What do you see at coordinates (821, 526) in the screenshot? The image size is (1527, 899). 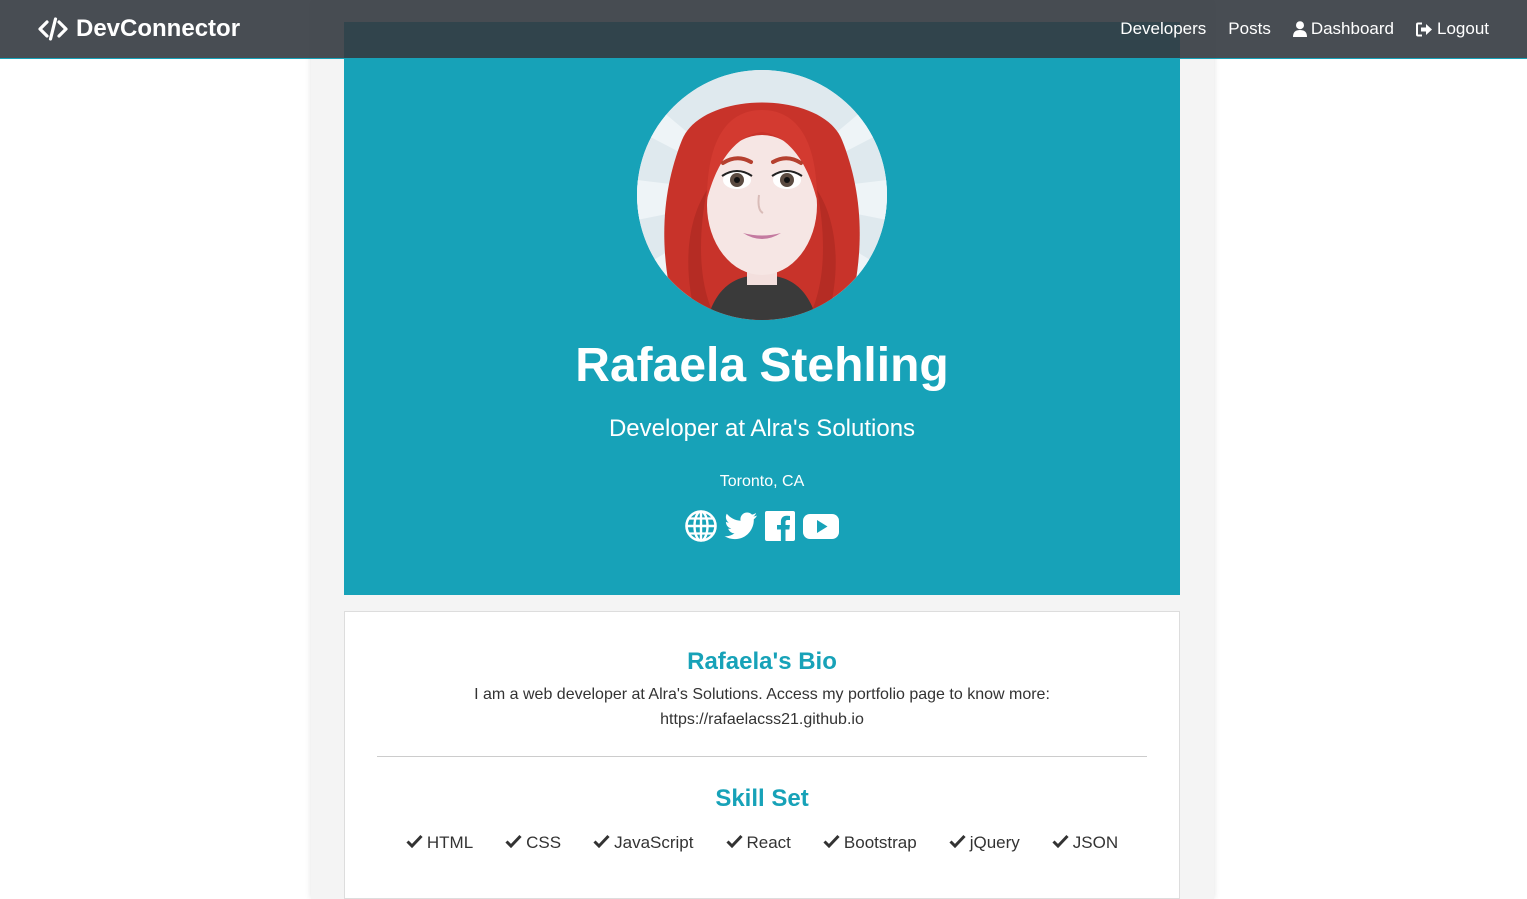 I see `youtube-icon` at bounding box center [821, 526].